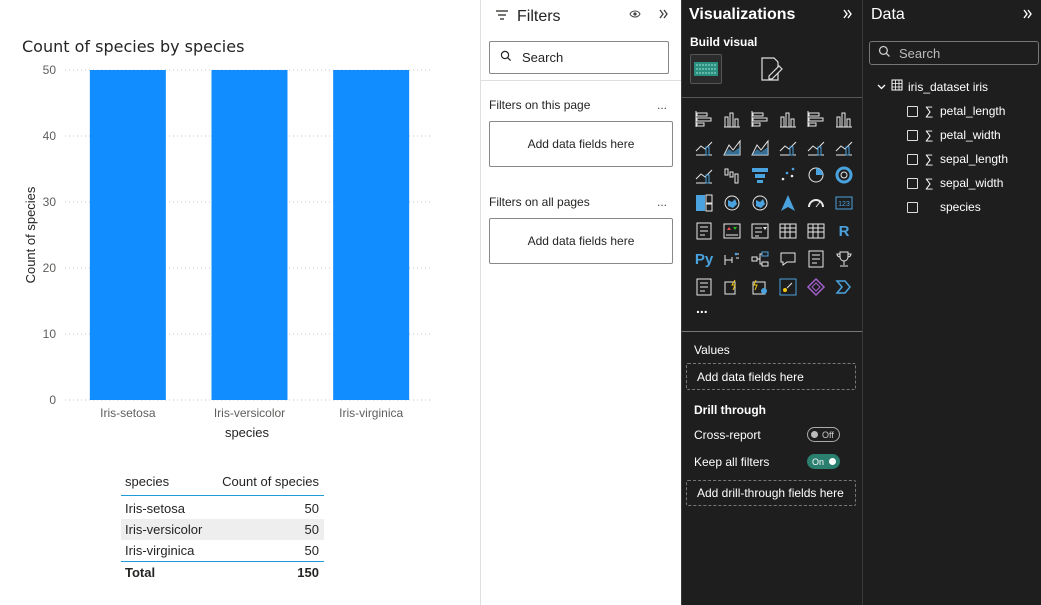  I want to click on key-influencers-icon, so click(732, 259).